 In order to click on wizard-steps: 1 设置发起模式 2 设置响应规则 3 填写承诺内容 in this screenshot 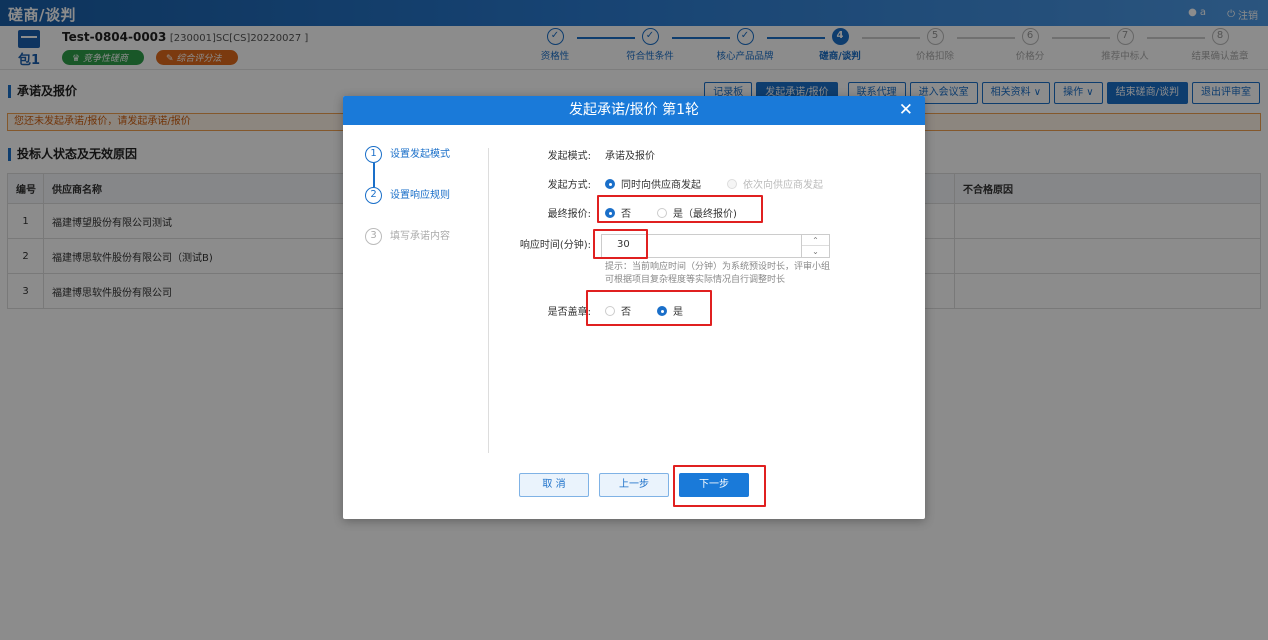, I will do `click(420, 207)`.